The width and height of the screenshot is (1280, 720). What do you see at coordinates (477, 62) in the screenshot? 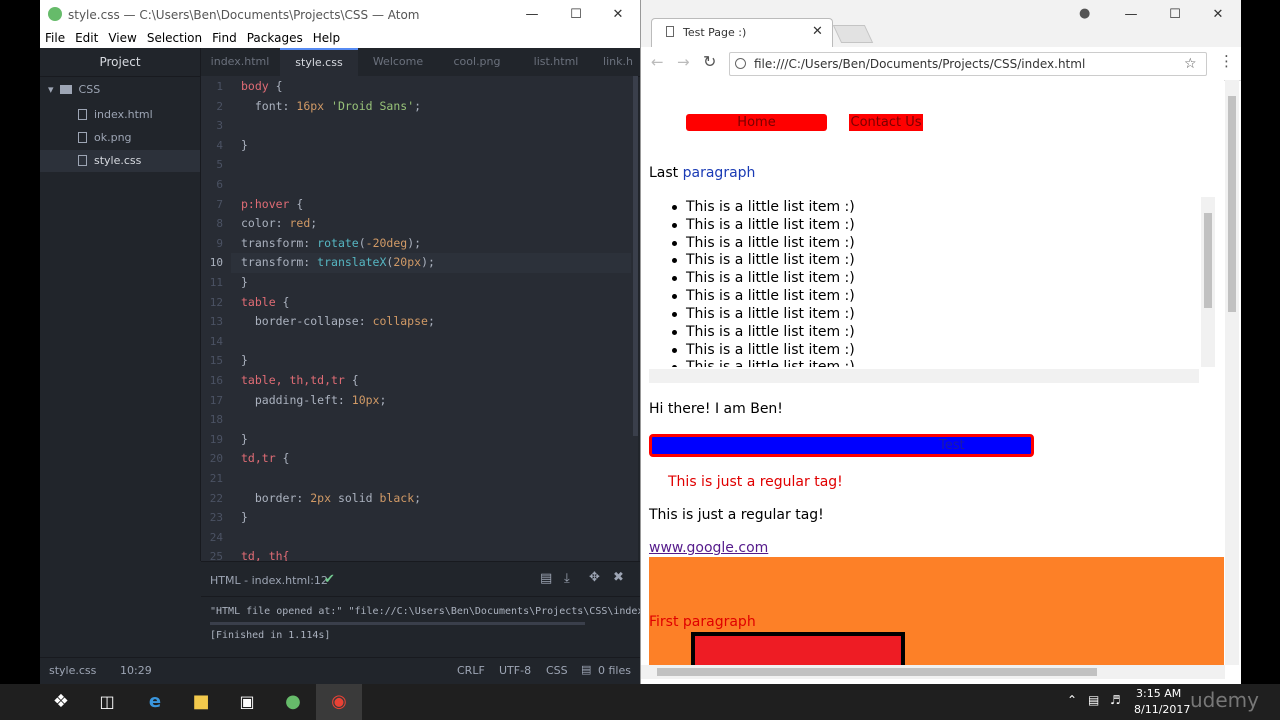
I see `tab-cool-png: cool.png` at bounding box center [477, 62].